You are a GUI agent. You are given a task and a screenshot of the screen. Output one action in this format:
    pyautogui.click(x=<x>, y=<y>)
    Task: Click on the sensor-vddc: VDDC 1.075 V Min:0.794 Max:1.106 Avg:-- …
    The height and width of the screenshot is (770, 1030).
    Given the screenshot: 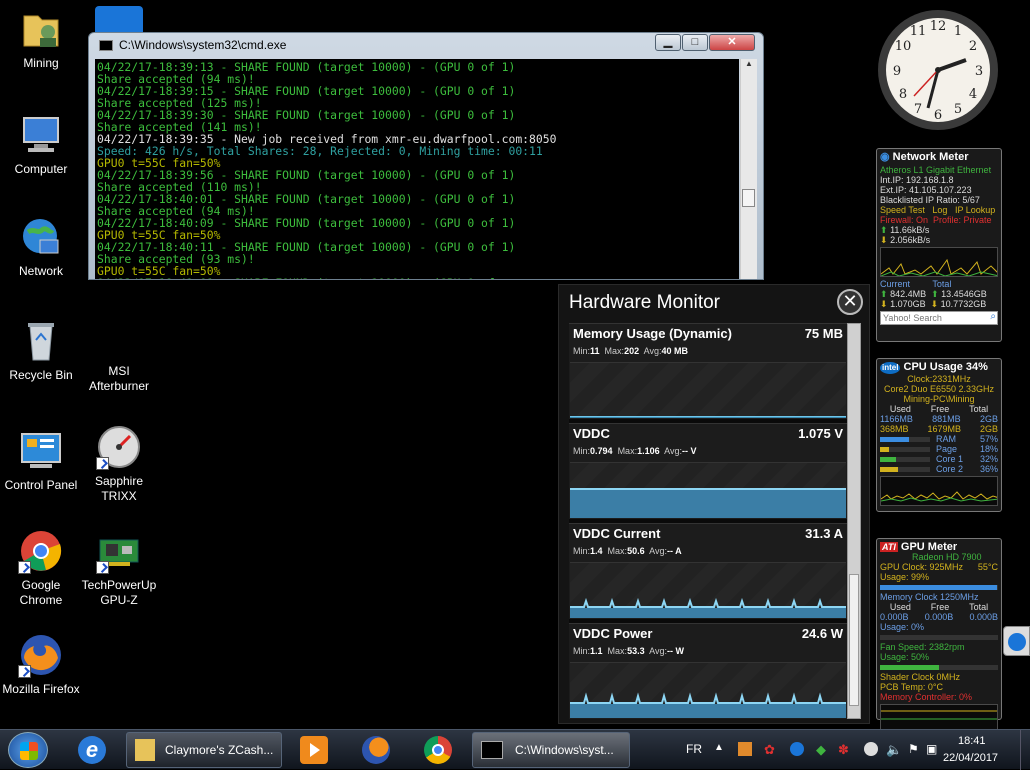 What is the action you would take?
    pyautogui.click(x=708, y=471)
    